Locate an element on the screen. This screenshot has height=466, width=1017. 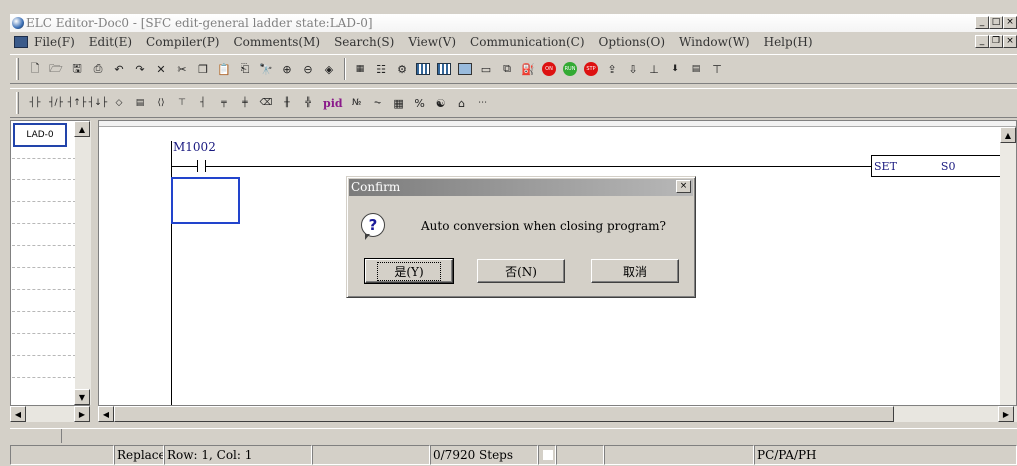
menu-compiler: Compiler(P) is located at coordinates (182, 42).